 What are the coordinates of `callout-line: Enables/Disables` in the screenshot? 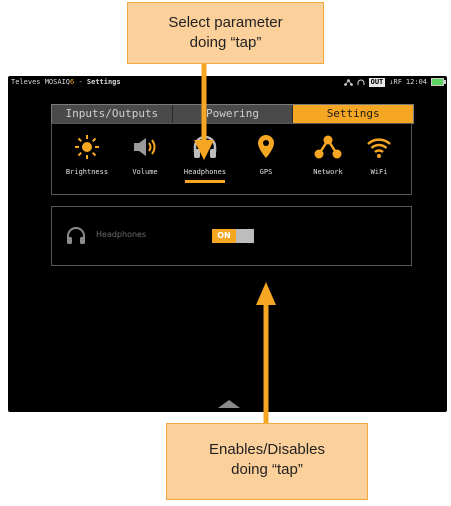 It's located at (267, 449).